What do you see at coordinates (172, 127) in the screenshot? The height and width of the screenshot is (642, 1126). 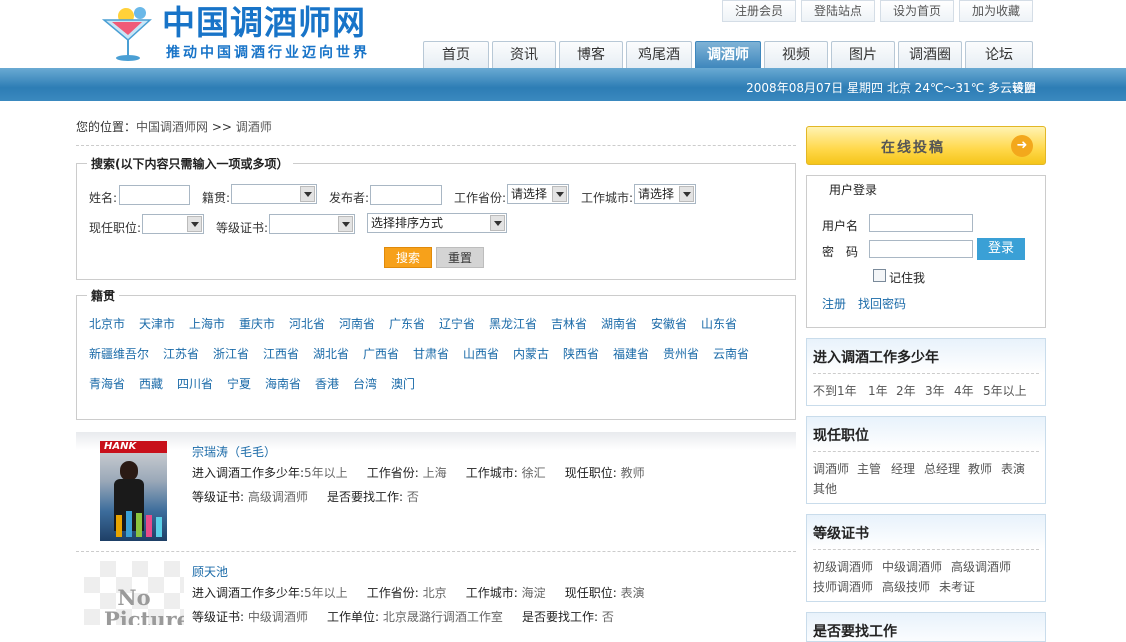 I see `breadcrumb-home-link: 中国调酒师网` at bounding box center [172, 127].